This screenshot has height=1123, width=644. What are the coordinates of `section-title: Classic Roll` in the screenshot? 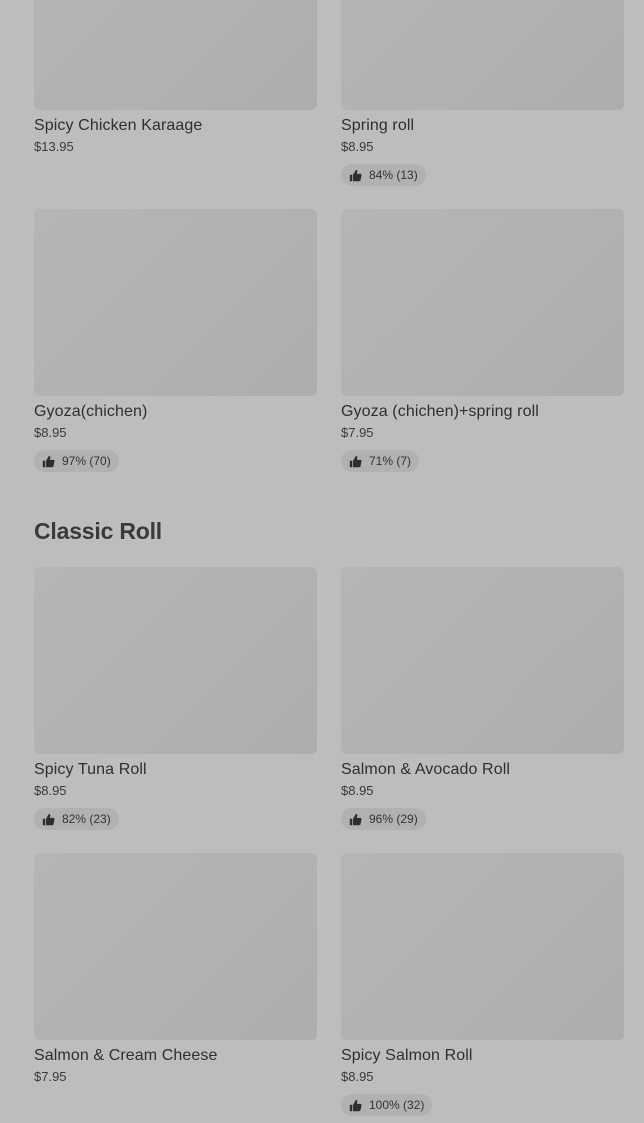 It's located at (98, 531).